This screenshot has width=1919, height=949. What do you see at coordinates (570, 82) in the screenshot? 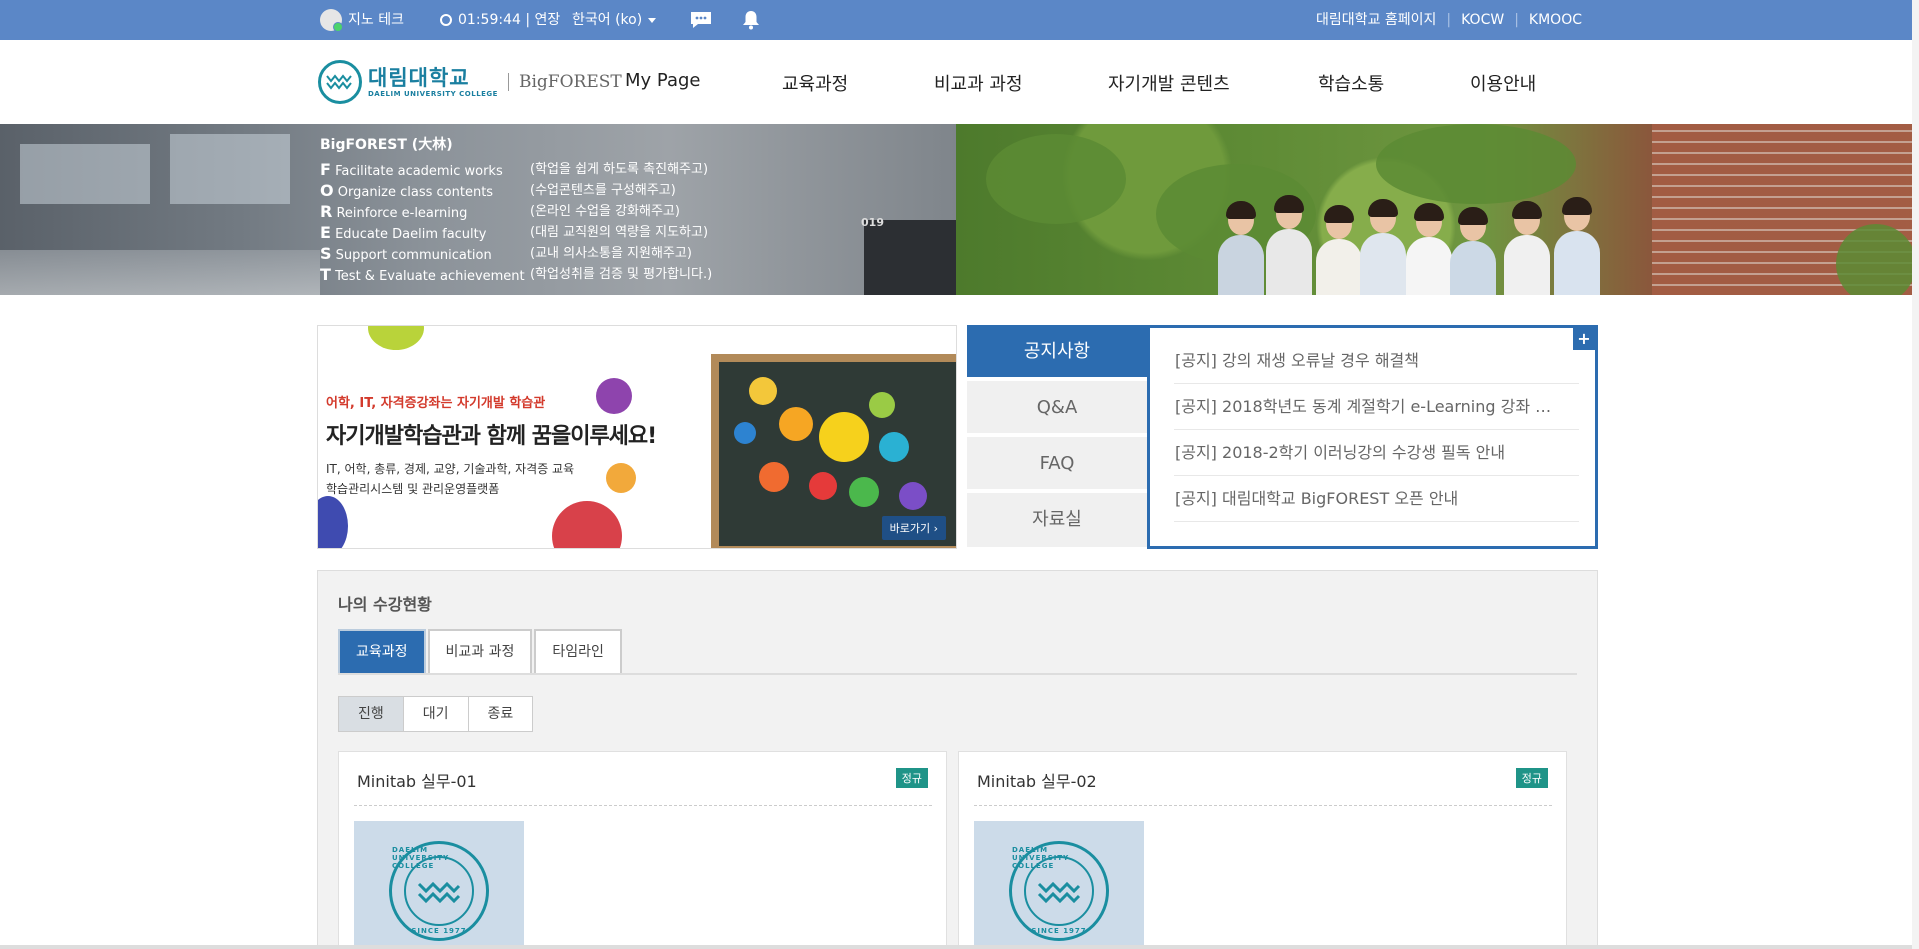
I see `product-name: BigFOREST` at bounding box center [570, 82].